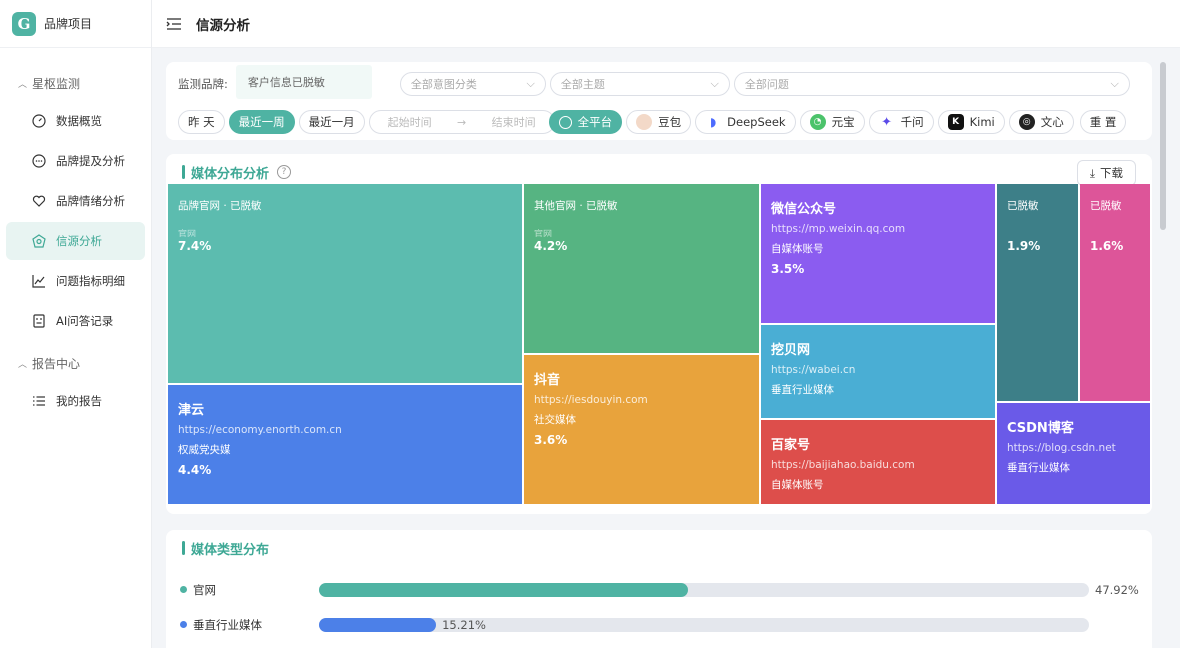  I want to click on sidebar-item-ai-qa: AI问答记录, so click(75, 321).